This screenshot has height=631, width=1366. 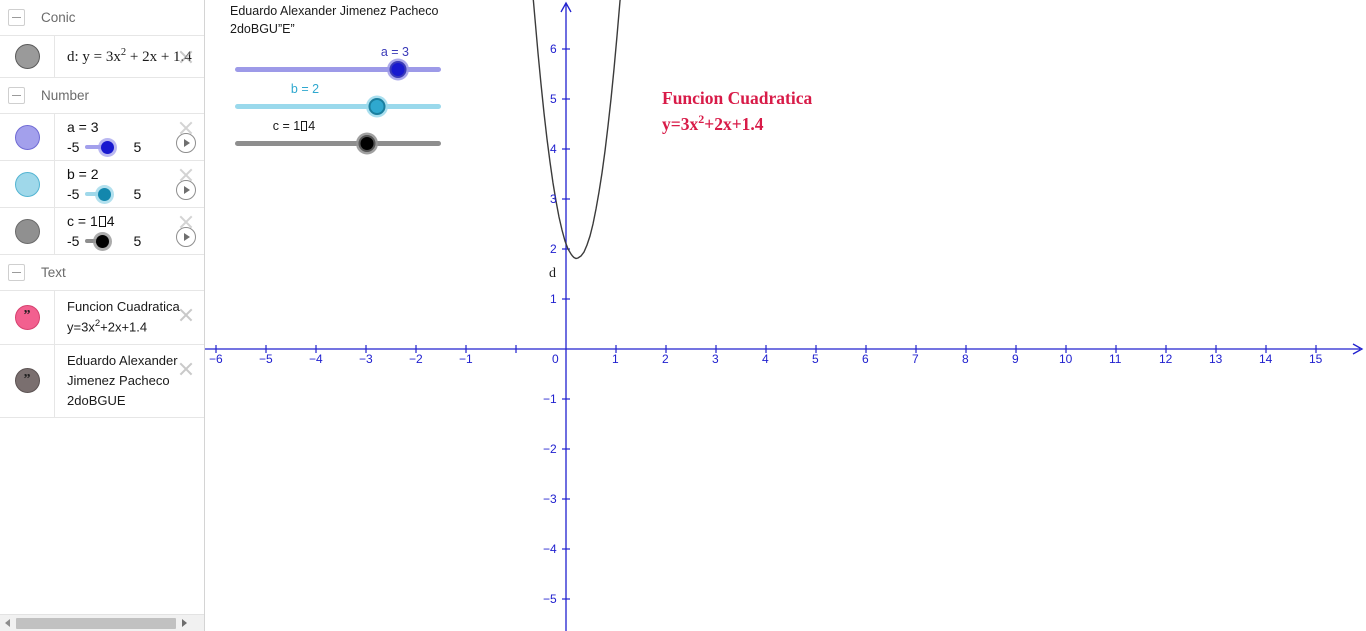 I want to click on slider-min-c: -5, so click(x=73, y=241).